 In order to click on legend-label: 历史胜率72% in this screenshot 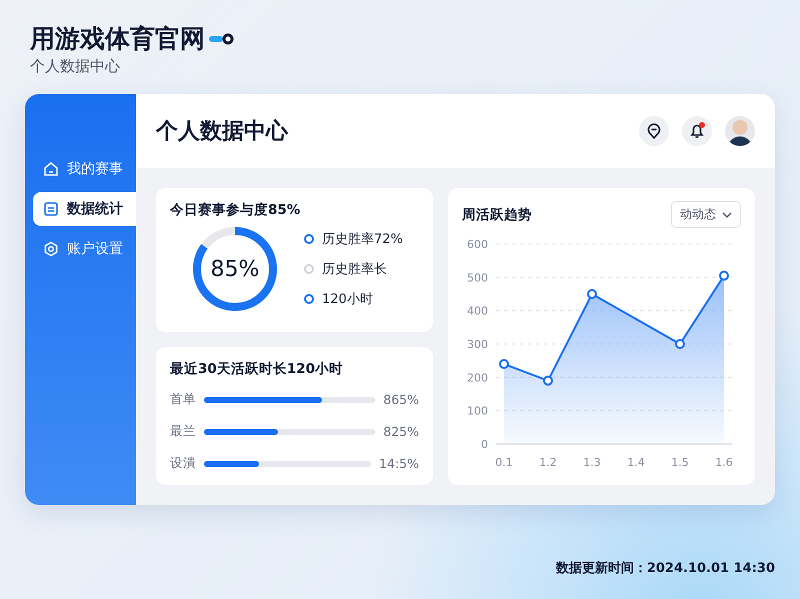, I will do `click(362, 239)`.